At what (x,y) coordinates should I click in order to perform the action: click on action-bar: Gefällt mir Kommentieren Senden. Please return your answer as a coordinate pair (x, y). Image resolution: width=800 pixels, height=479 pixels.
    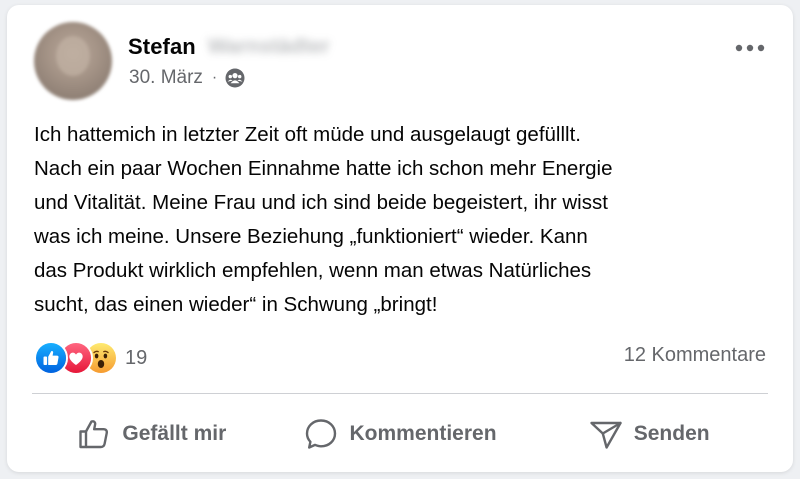
    Looking at the image, I should click on (400, 434).